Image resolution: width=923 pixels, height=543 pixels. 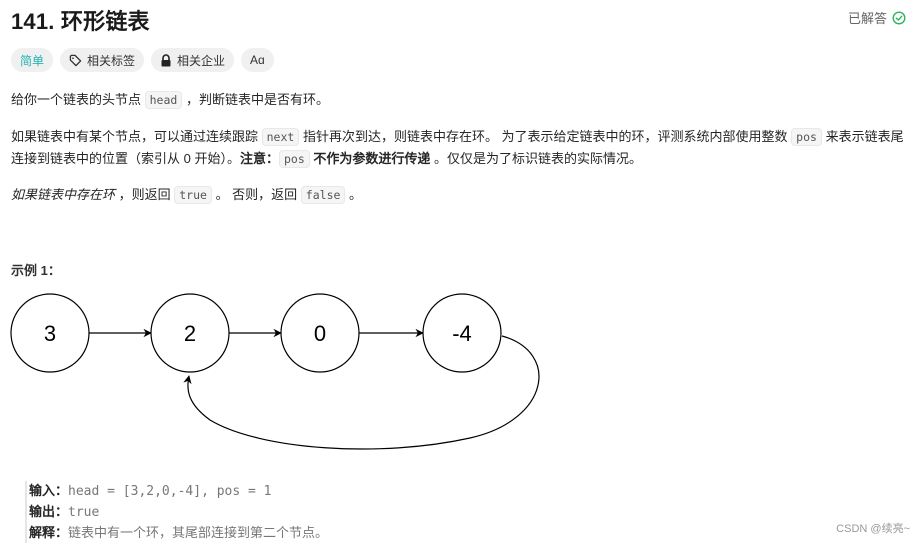 I want to click on text: ，则返回, so click(x=145, y=194).